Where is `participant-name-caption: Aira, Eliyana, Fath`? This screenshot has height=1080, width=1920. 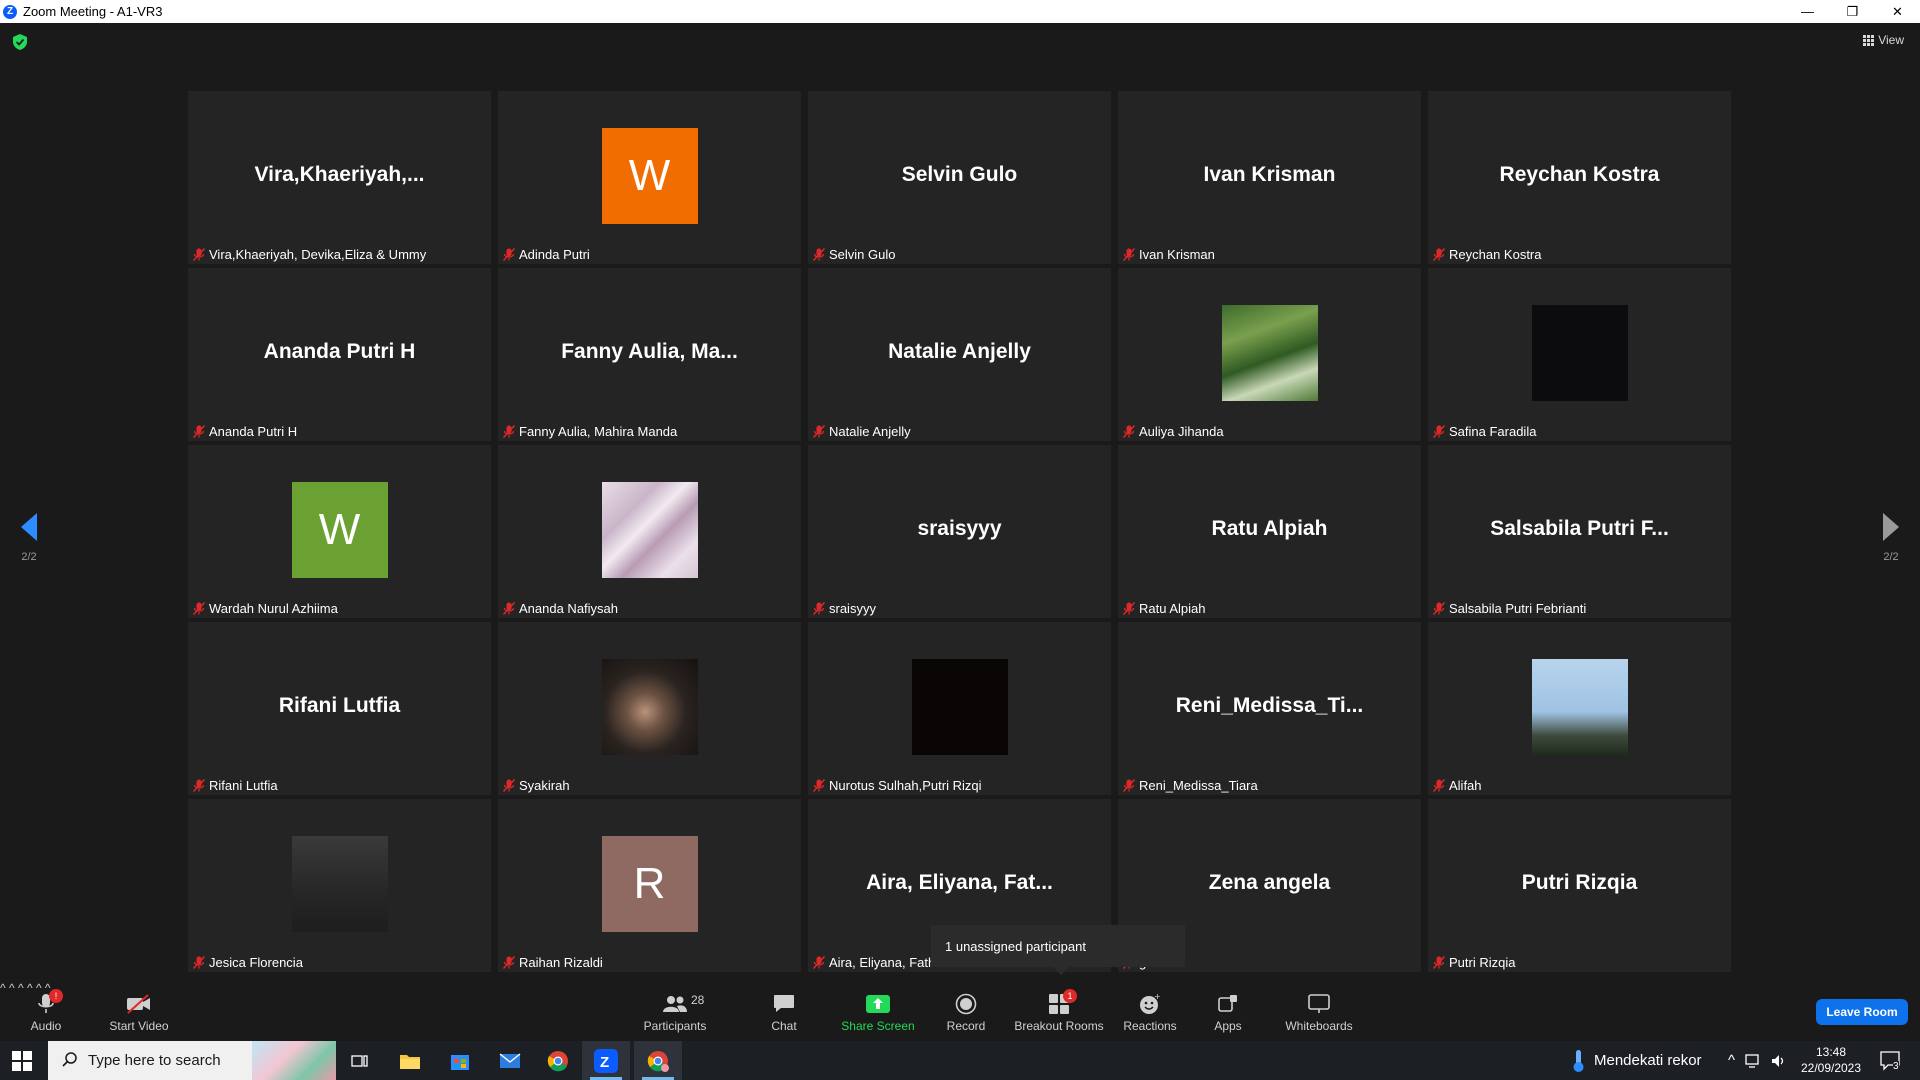 participant-name-caption: Aira, Eliyana, Fath is located at coordinates (874, 962).